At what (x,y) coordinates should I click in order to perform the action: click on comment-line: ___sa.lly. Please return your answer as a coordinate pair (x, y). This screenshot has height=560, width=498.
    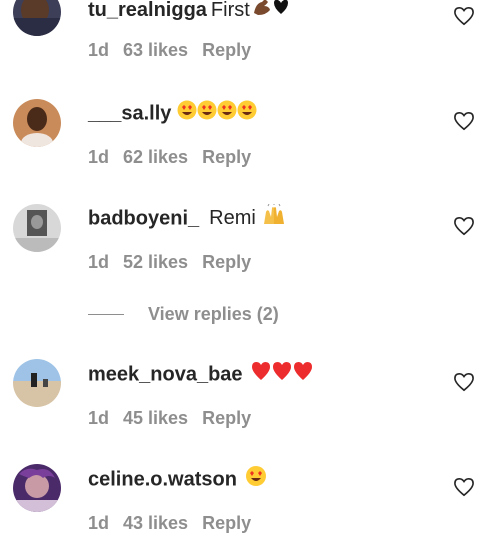
    Looking at the image, I should click on (173, 113).